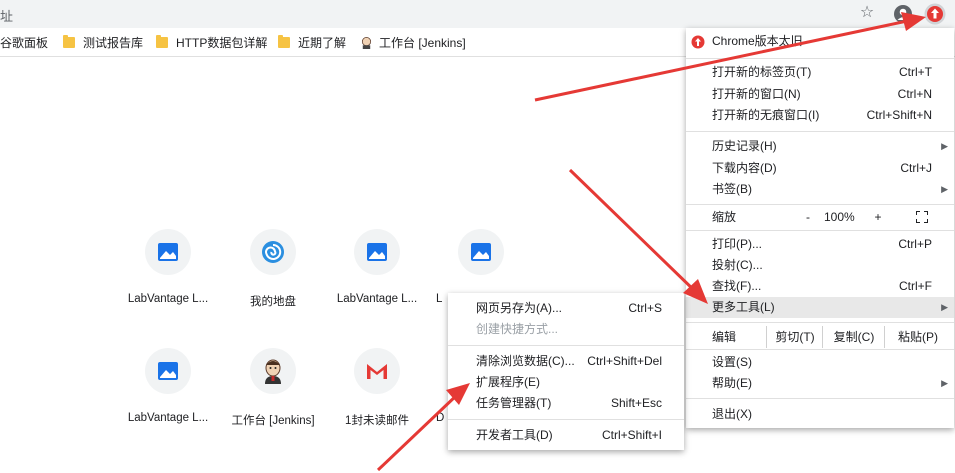 This screenshot has width=955, height=473. What do you see at coordinates (377, 388) in the screenshot?
I see `shortcut-tile: 1封未读邮件` at bounding box center [377, 388].